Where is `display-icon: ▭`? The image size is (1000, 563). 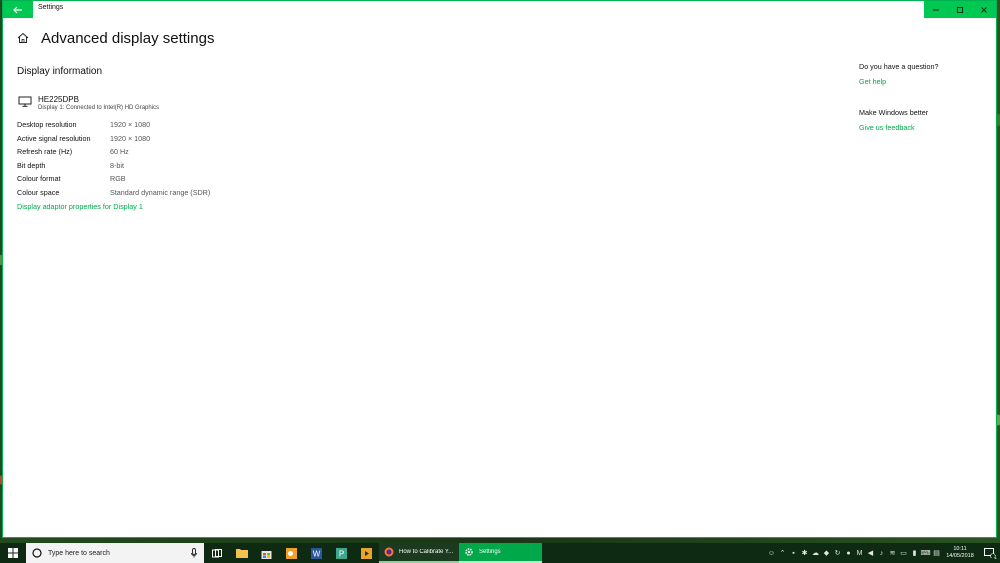
display-icon: ▭ is located at coordinates (903, 553).